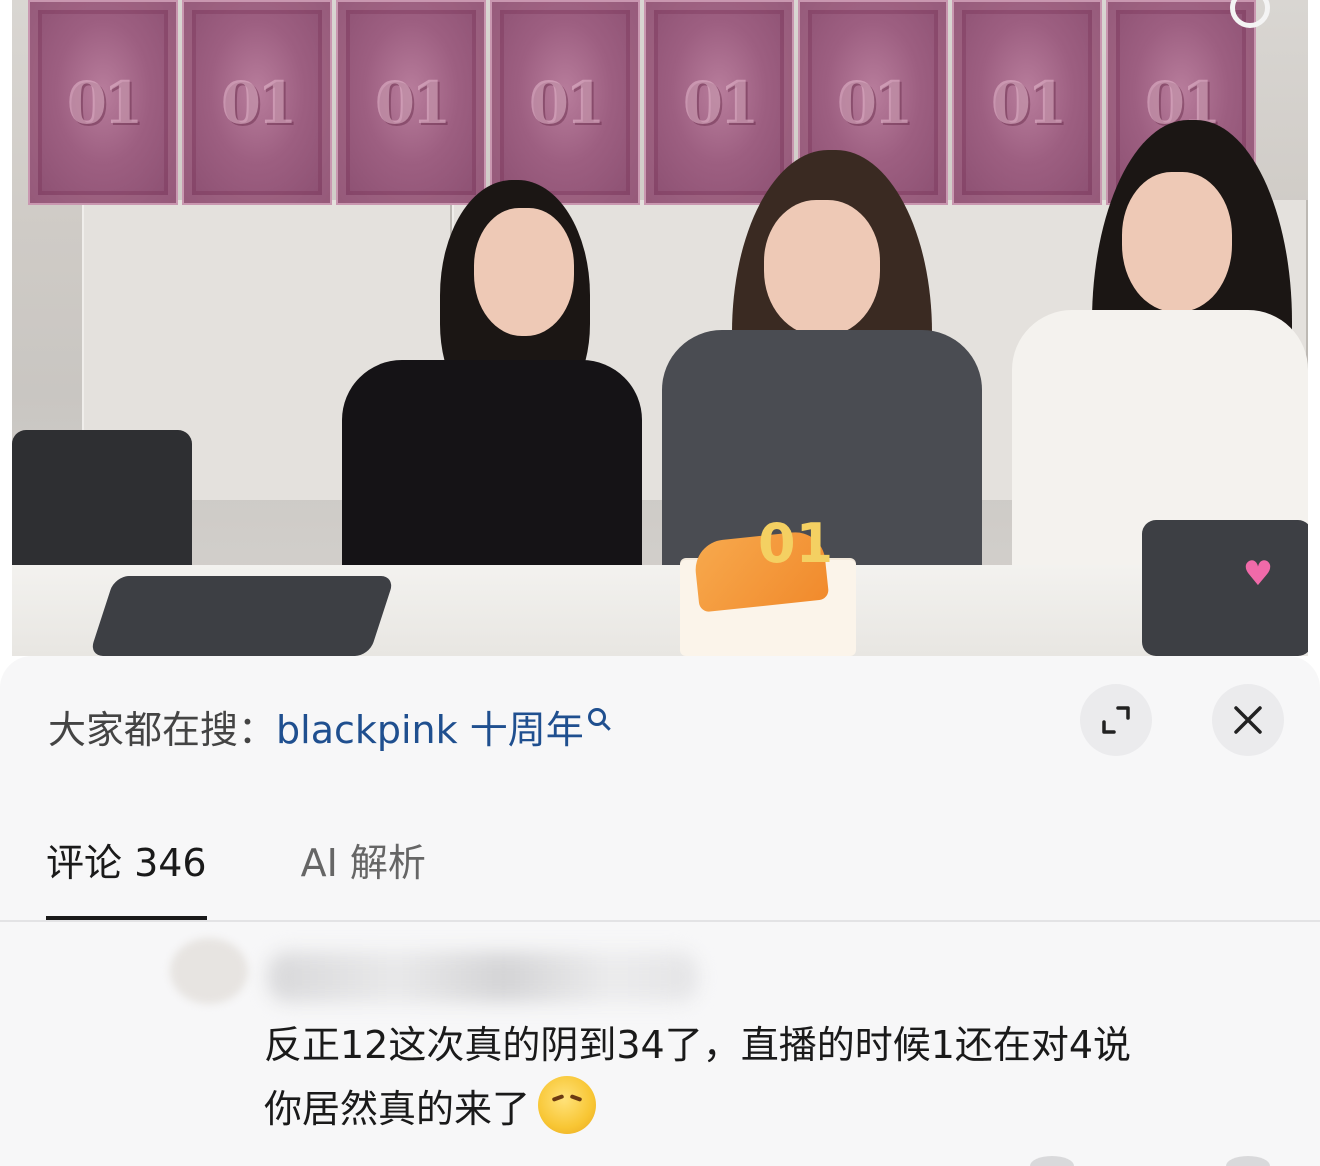 The height and width of the screenshot is (1166, 1320). I want to click on office-chair, so click(102, 505).